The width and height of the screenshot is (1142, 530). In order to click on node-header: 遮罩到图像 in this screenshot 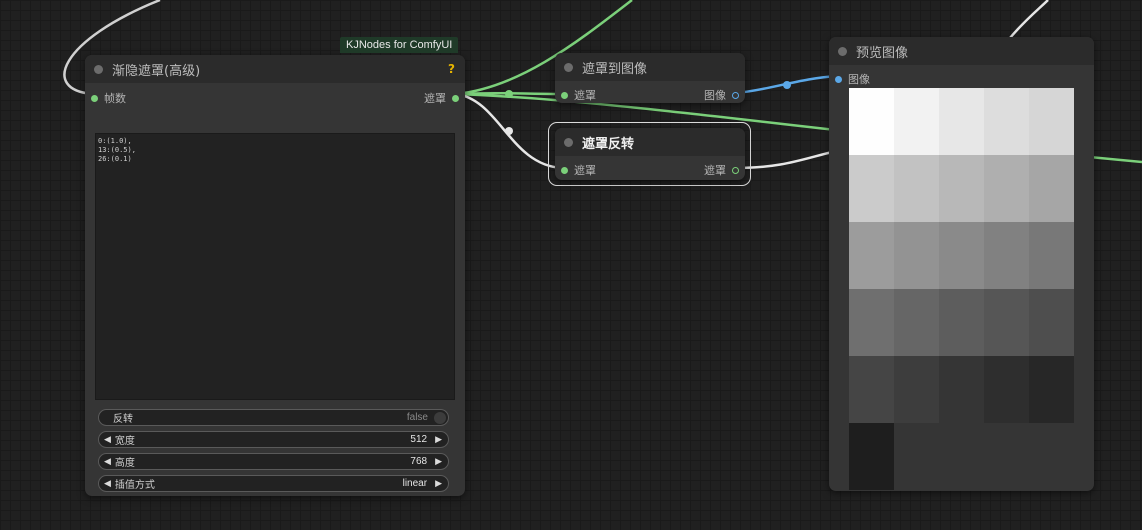, I will do `click(650, 67)`.